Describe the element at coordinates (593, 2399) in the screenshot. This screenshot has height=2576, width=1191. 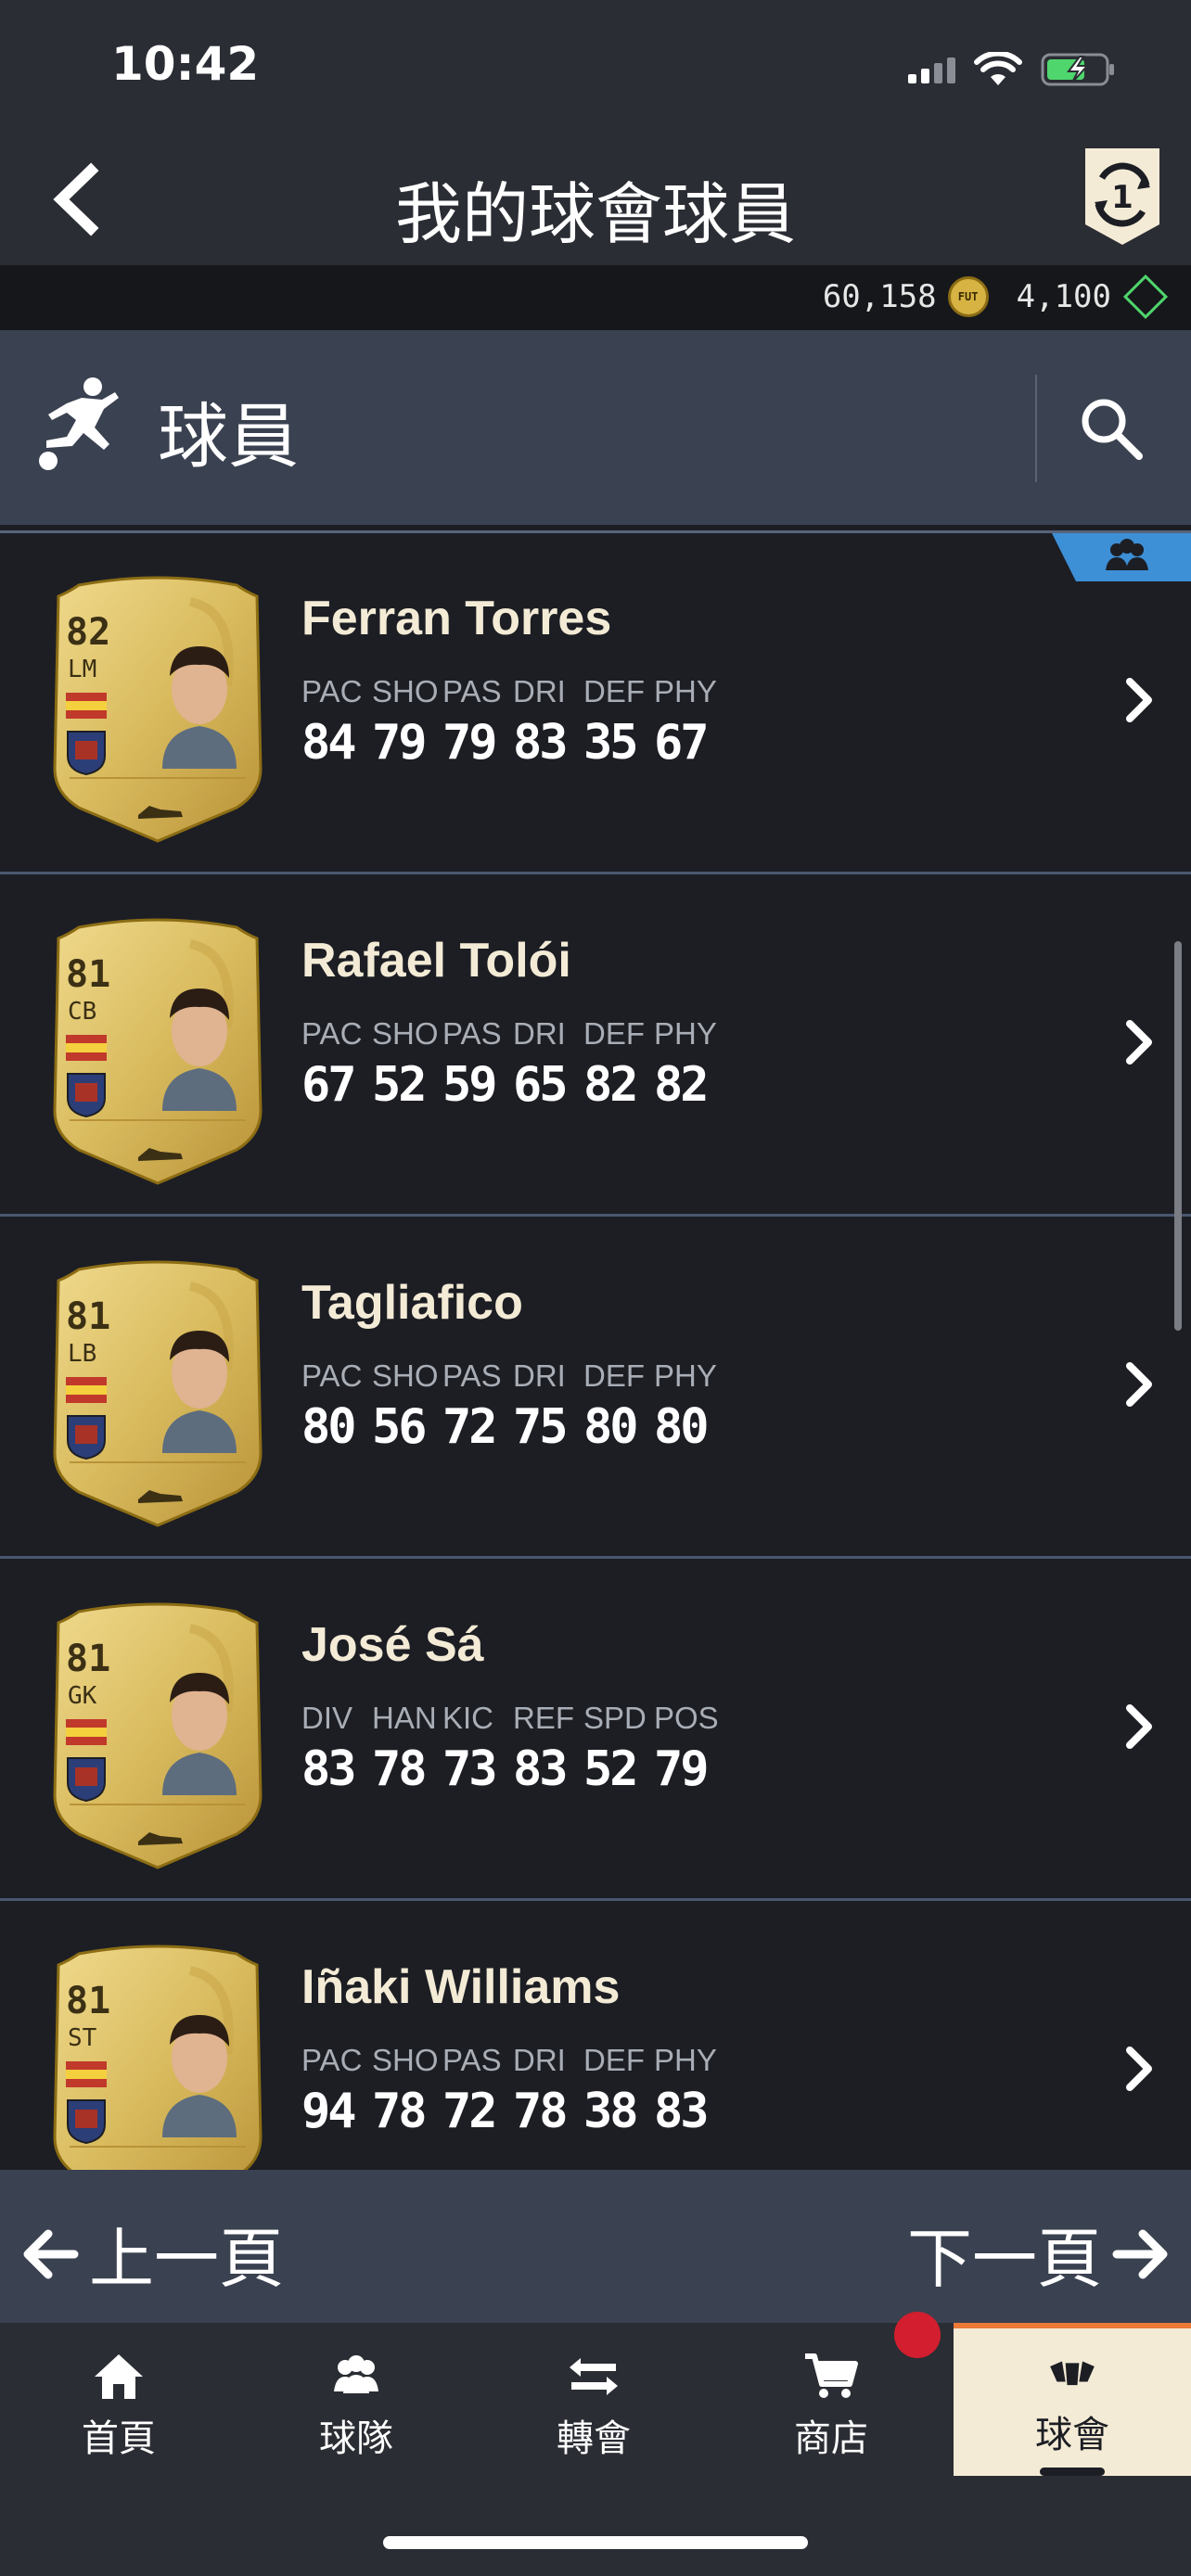
I see `tab-transfers: 轉會` at that location.